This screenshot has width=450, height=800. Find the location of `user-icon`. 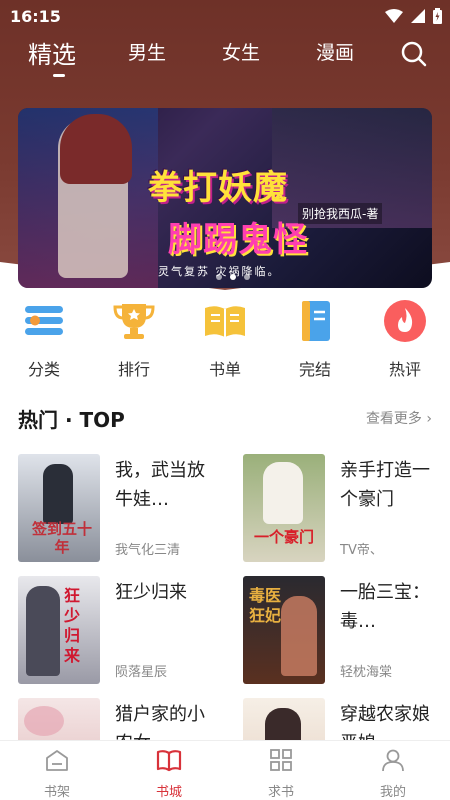

user-icon is located at coordinates (393, 760).